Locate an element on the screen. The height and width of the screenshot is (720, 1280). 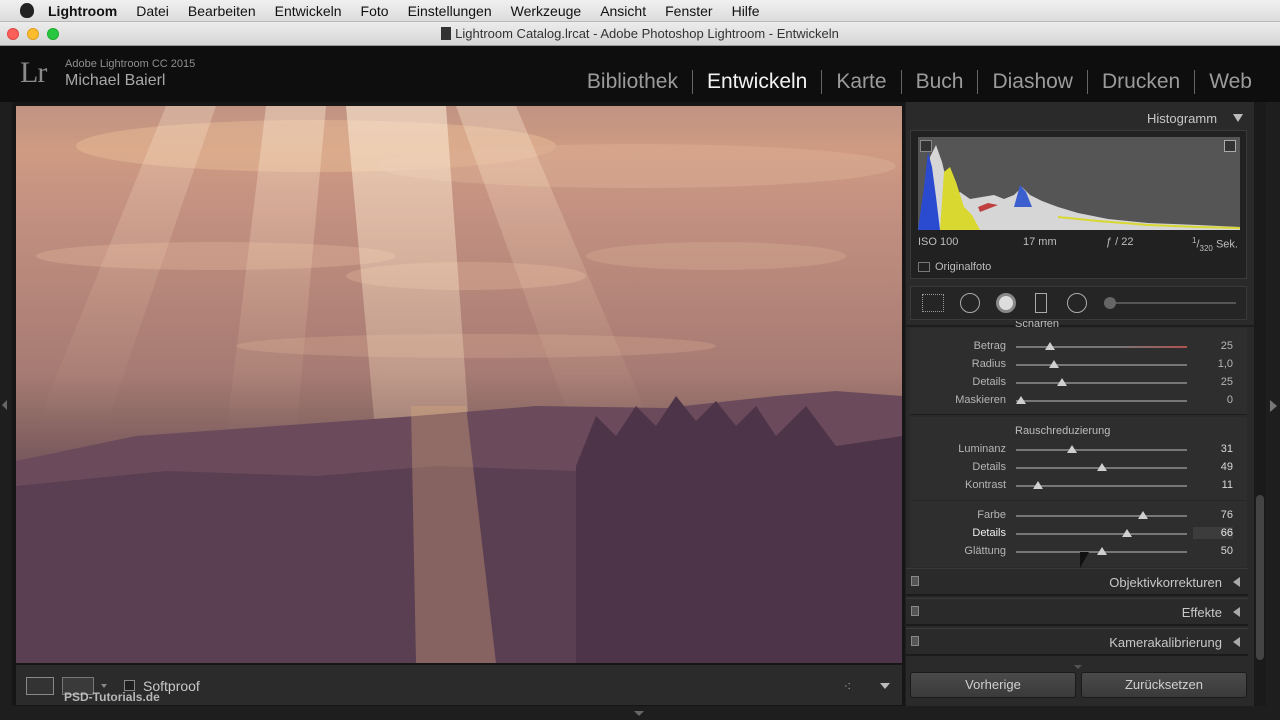
noise-luminance-details-value: 49 is located at coordinates (1213, 467).